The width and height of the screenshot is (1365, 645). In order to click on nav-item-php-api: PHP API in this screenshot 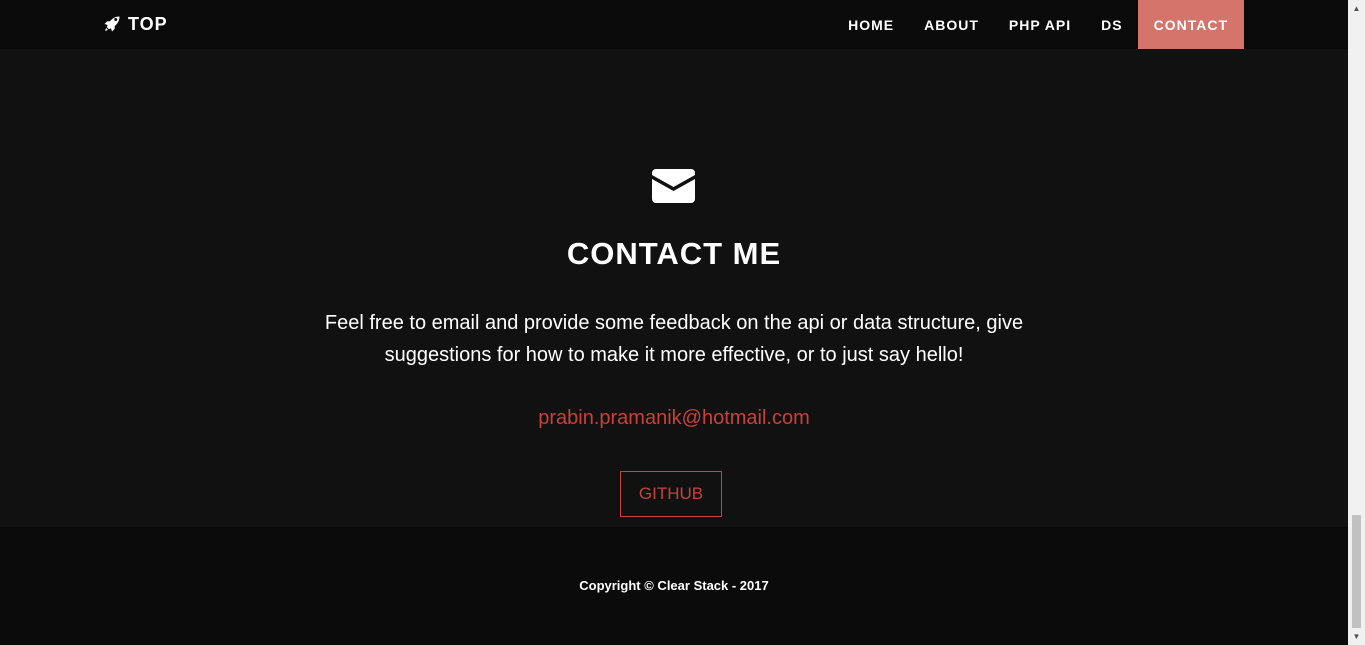, I will do `click(1040, 24)`.